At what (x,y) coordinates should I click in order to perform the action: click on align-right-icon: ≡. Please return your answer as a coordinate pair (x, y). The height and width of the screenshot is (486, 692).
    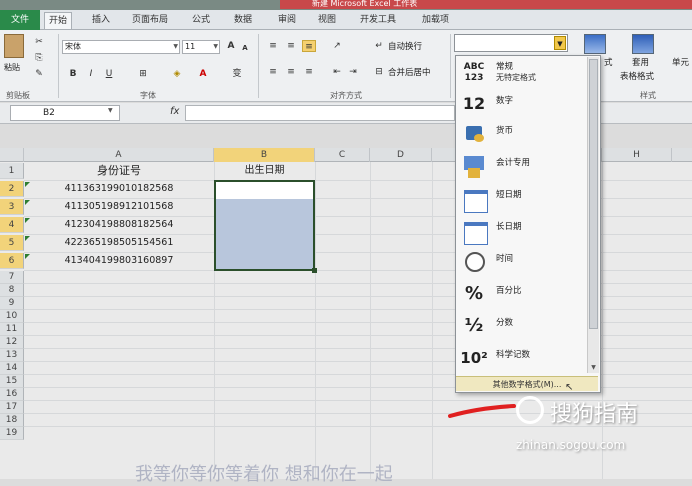
    Looking at the image, I should click on (309, 72).